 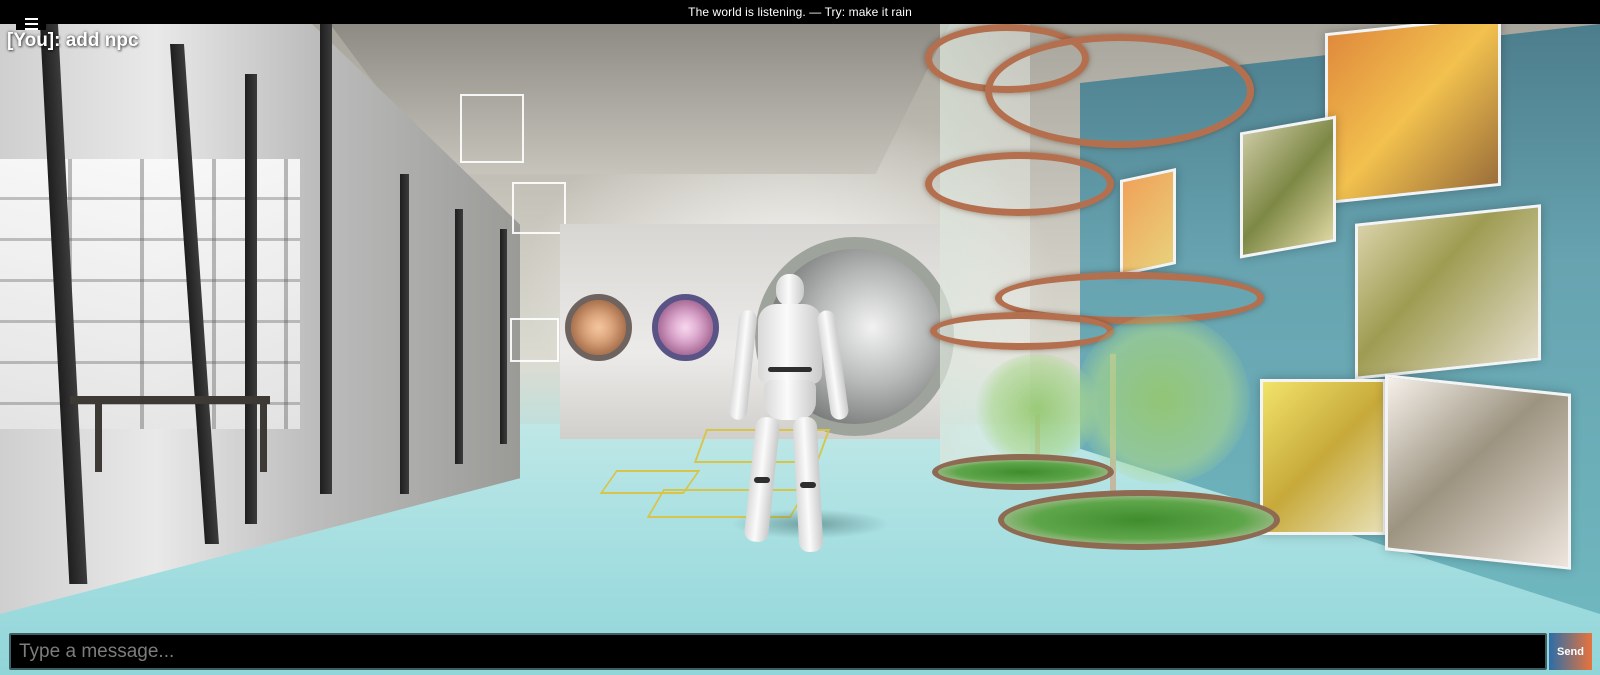 I want to click on character-torso, so click(x=790, y=344).